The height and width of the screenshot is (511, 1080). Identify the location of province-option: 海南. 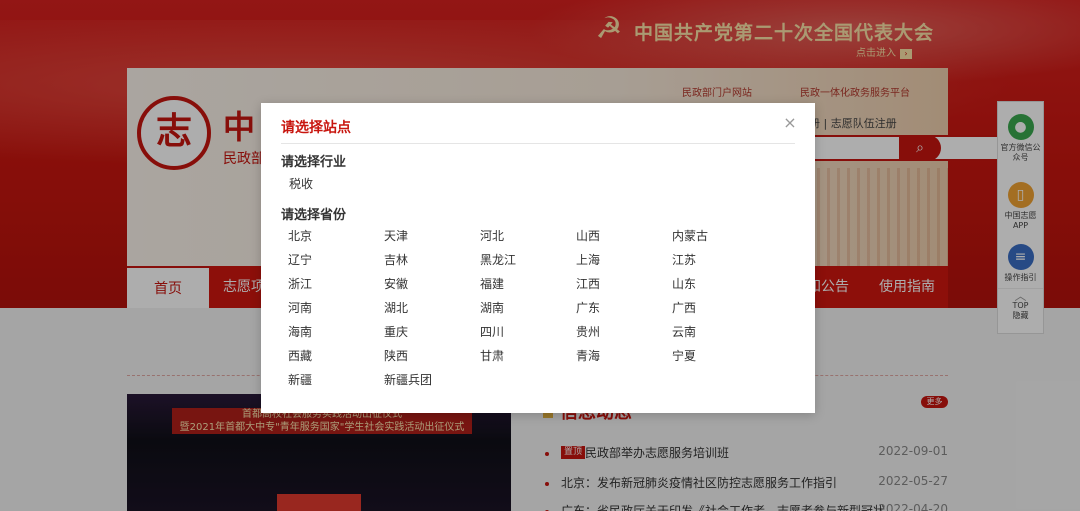
(300, 331).